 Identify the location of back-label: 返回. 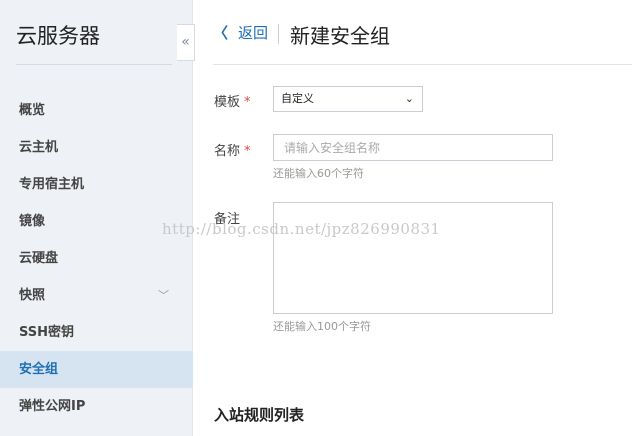
(253, 33).